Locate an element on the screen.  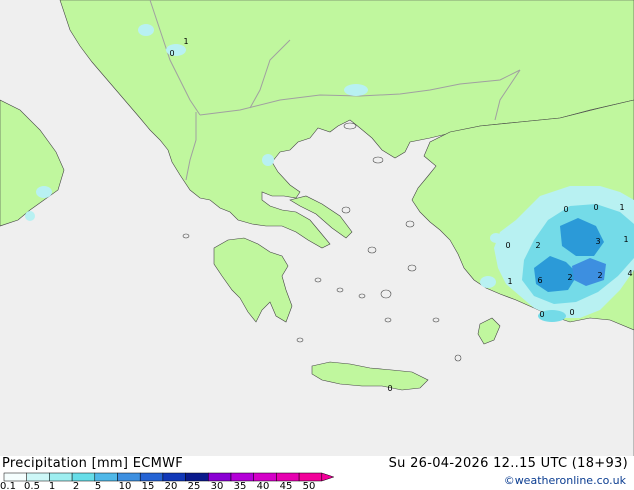
color-scale: 0.1 0.5 1 2 5 10 15 20 25 30 35 40 45 50 is located at coordinates (167, 481).